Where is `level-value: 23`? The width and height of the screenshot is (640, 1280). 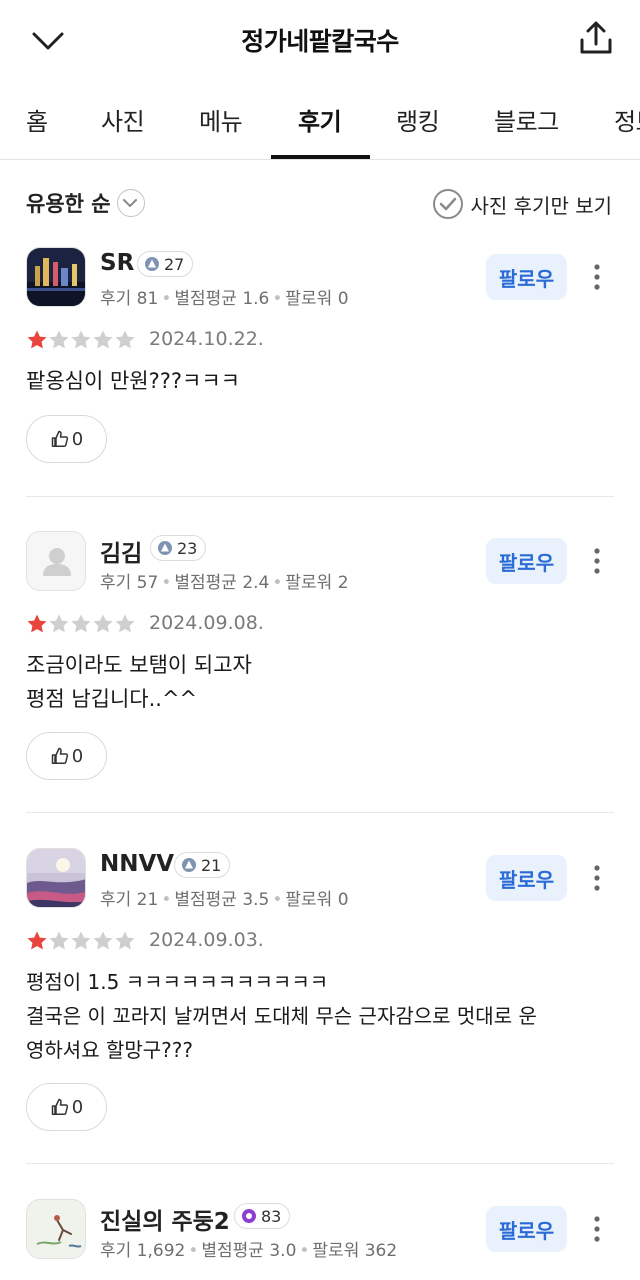 level-value: 23 is located at coordinates (187, 548).